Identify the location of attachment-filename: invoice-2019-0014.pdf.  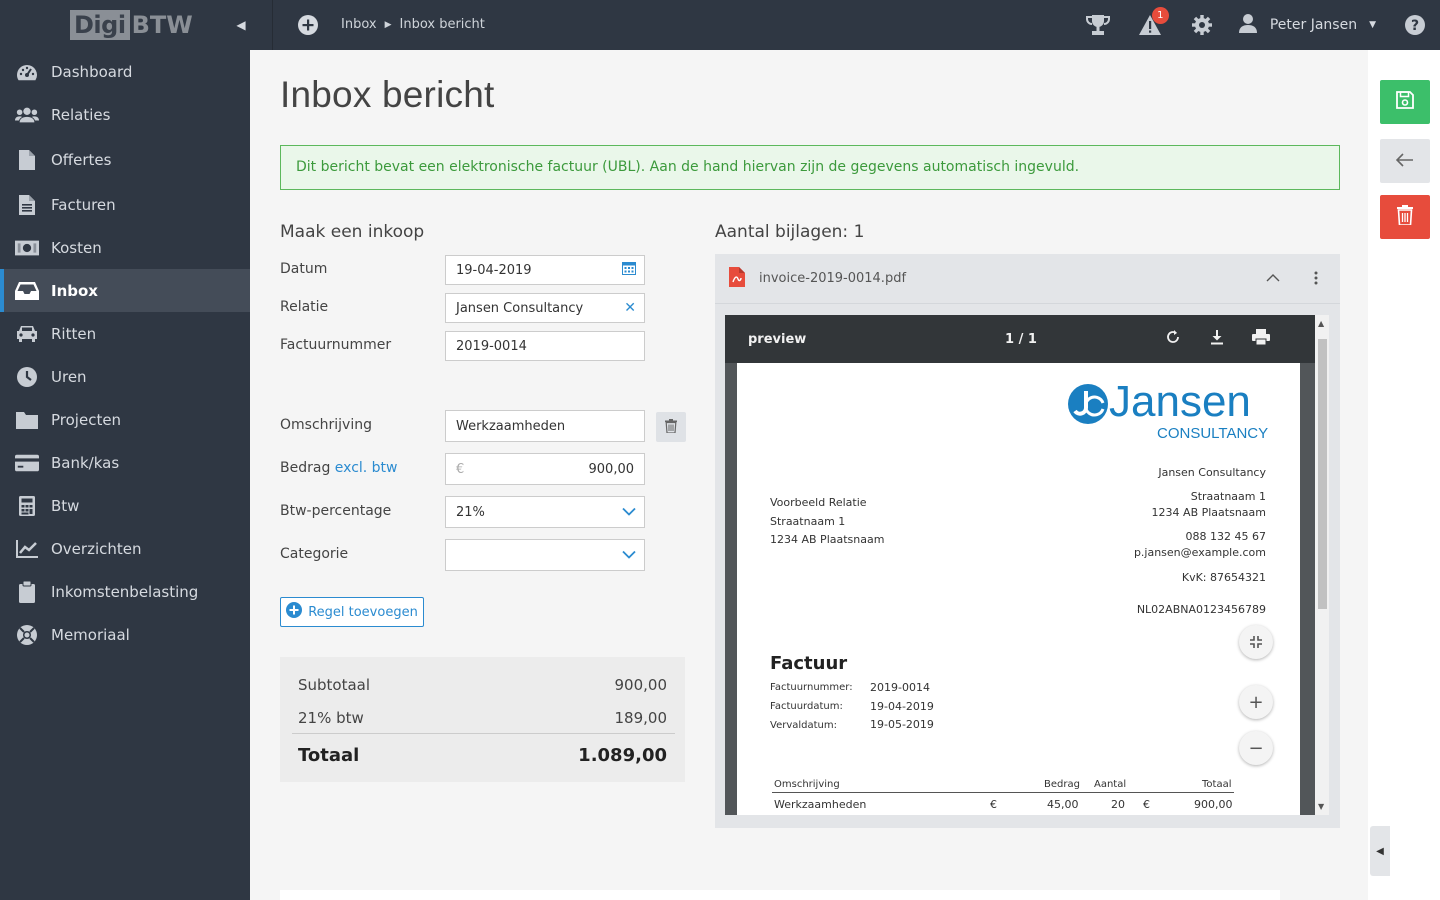
(832, 278).